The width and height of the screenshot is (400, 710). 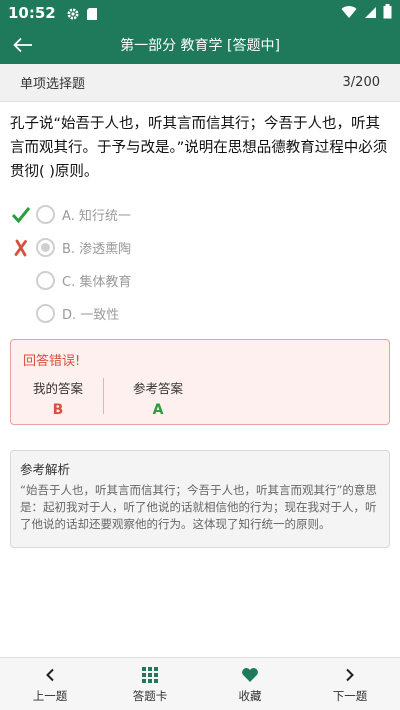 I want to click on my-answer-label: 我的答案, so click(x=57, y=388).